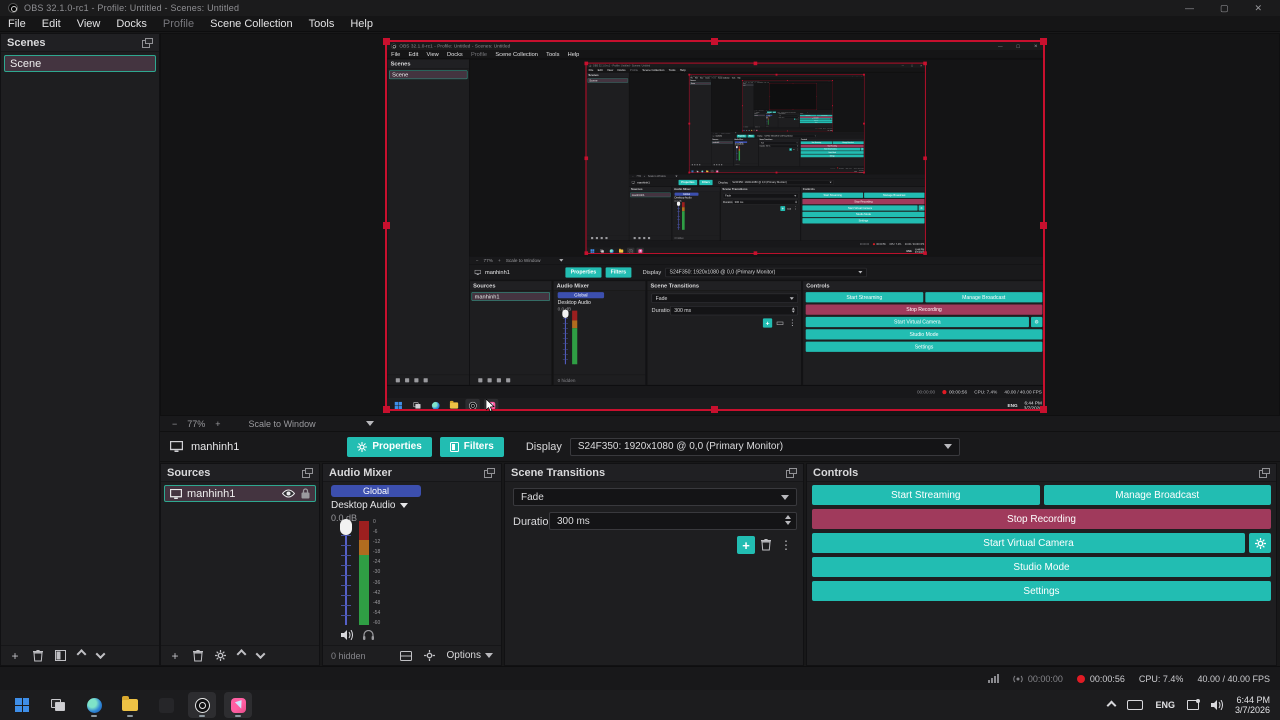 The image size is (1280, 720). I want to click on filters-button: Filters, so click(471, 446).